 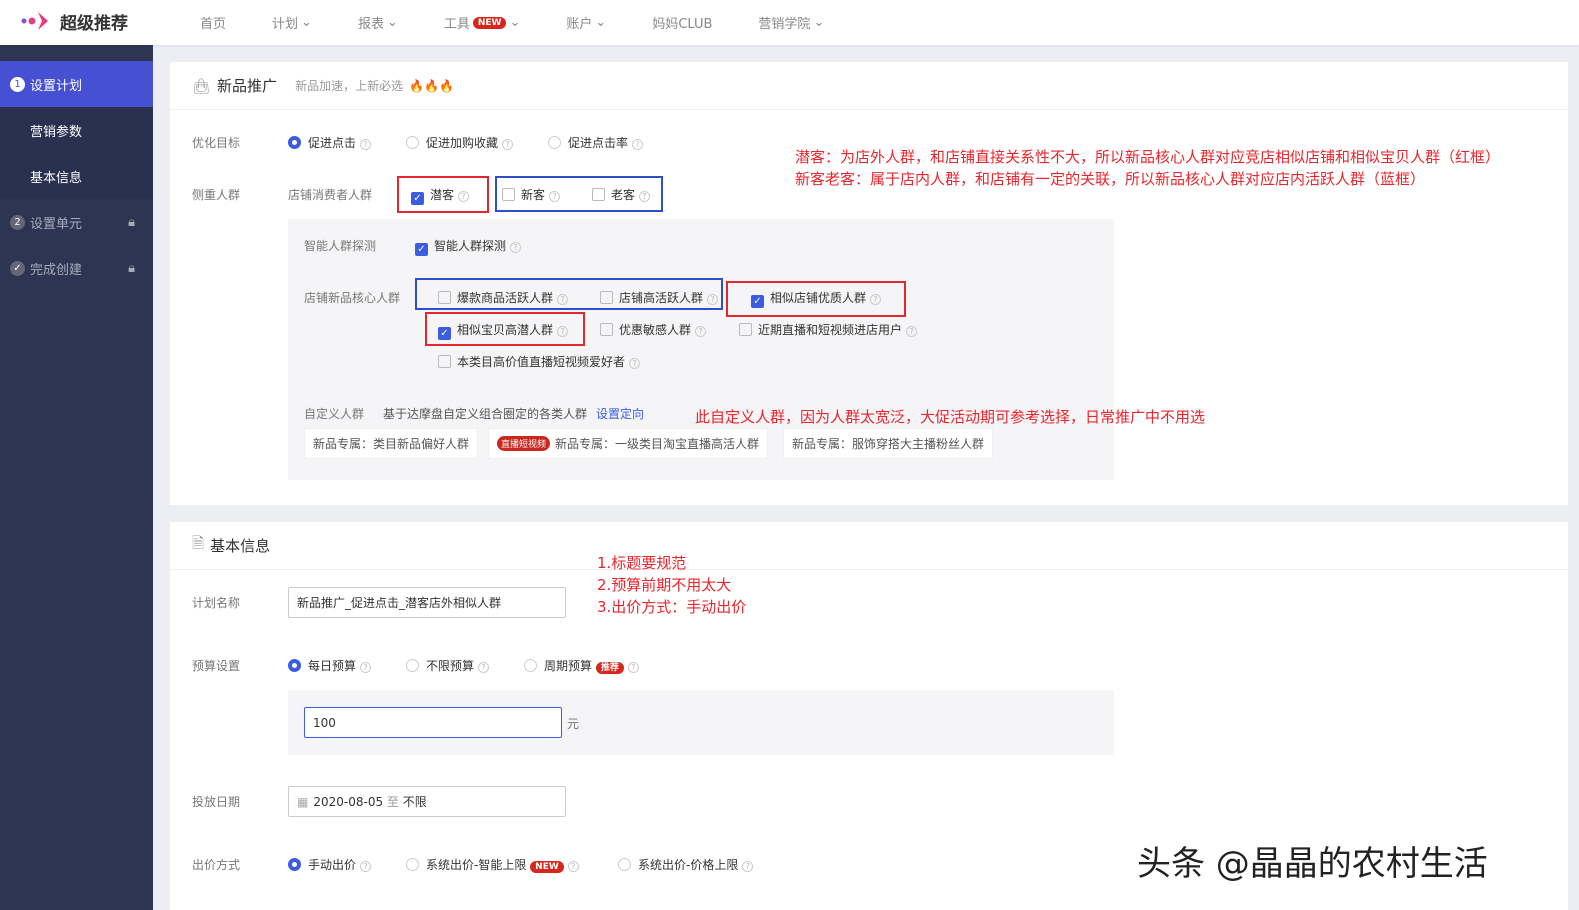 I want to click on smart-checkbox: ✓ 智能人群探测?, so click(x=468, y=246).